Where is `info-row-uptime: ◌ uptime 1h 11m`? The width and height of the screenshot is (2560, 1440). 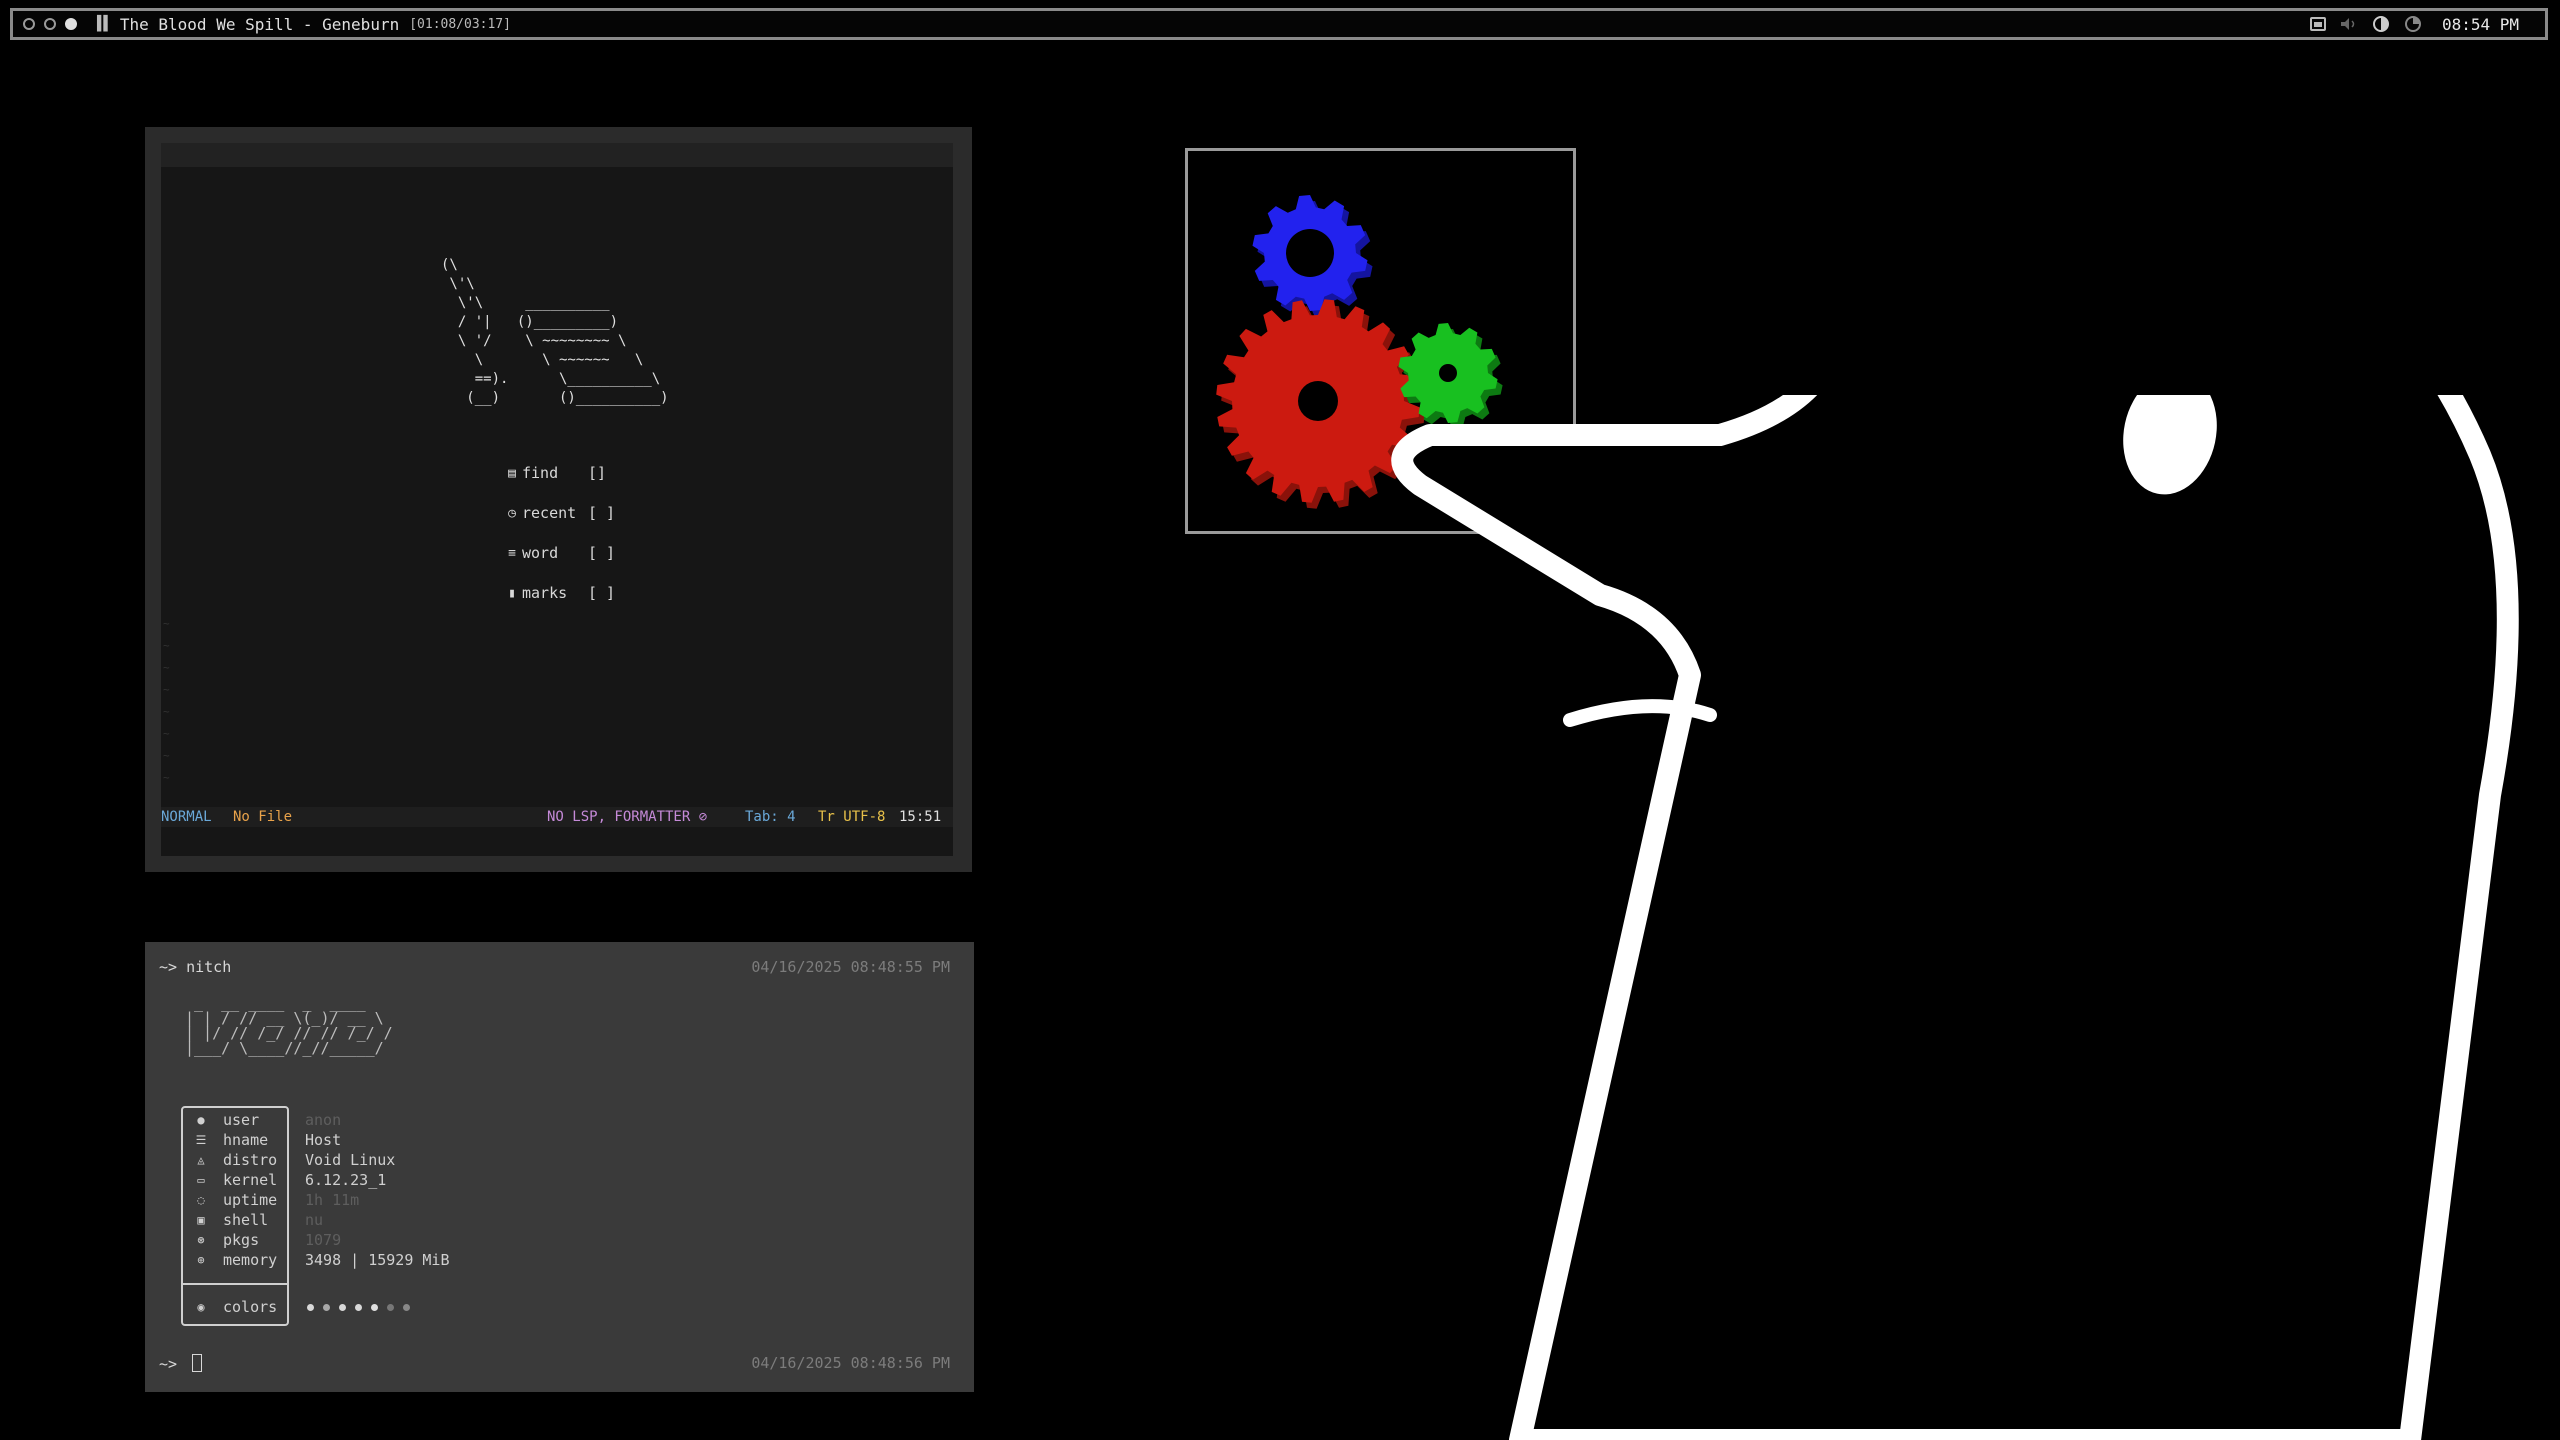 info-row-uptime: ◌ uptime 1h 11m is located at coordinates (276, 1200).